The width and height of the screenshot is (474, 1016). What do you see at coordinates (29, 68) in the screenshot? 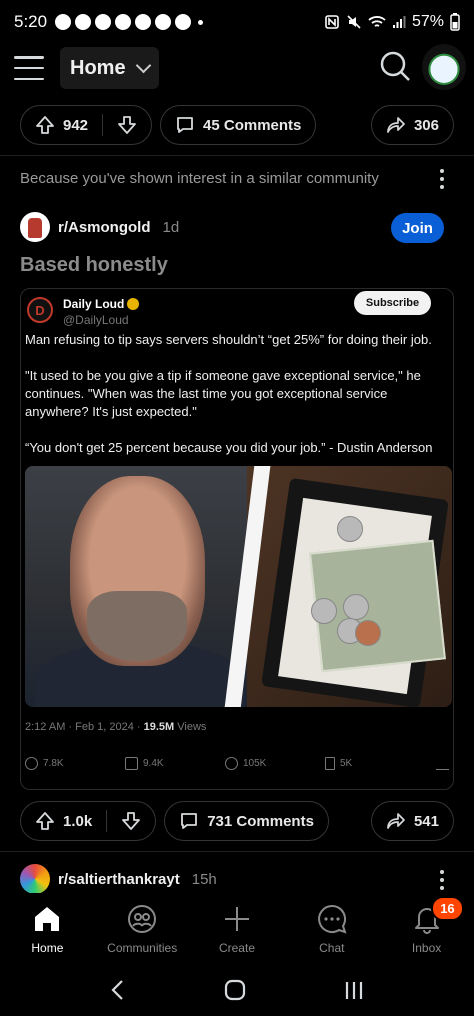
I see `menu-icon` at bounding box center [29, 68].